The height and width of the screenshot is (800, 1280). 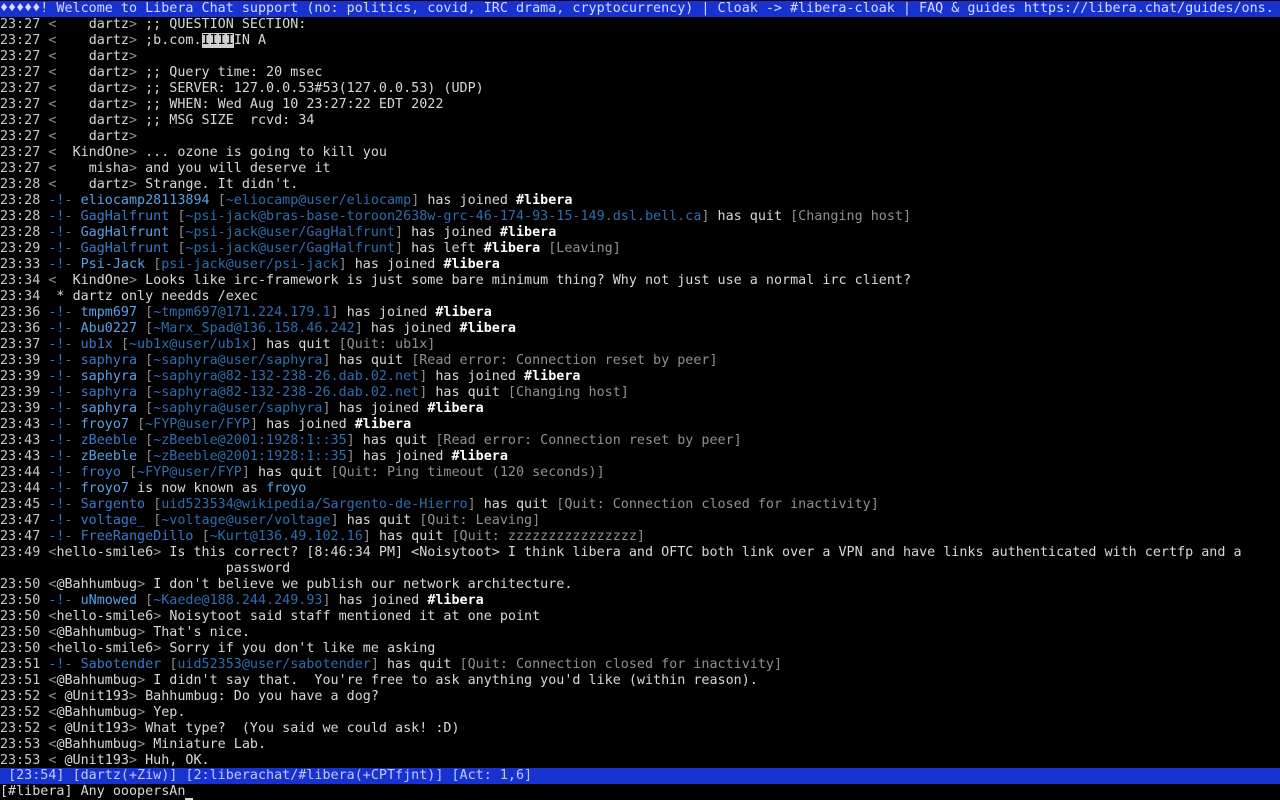 What do you see at coordinates (238, 600) in the screenshot?
I see `user-host: ~Kaede@188.244.249.93` at bounding box center [238, 600].